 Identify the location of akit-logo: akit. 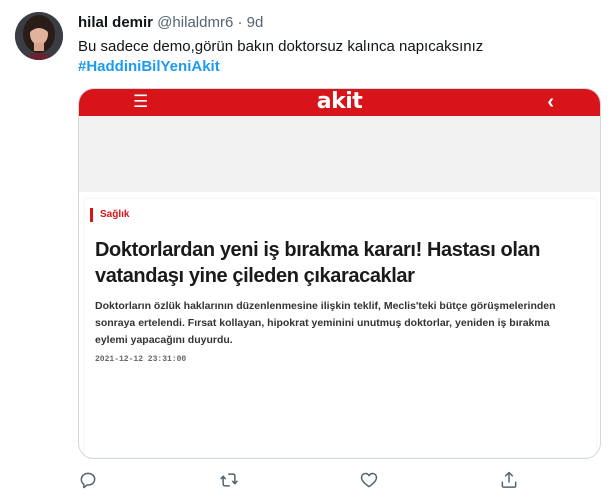
(339, 101).